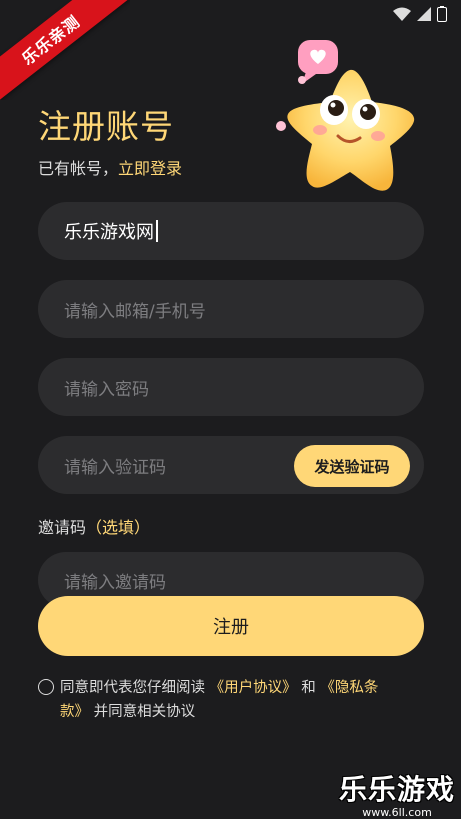  What do you see at coordinates (106, 389) in the screenshot?
I see `password-placeholder: 请输入密码` at bounding box center [106, 389].